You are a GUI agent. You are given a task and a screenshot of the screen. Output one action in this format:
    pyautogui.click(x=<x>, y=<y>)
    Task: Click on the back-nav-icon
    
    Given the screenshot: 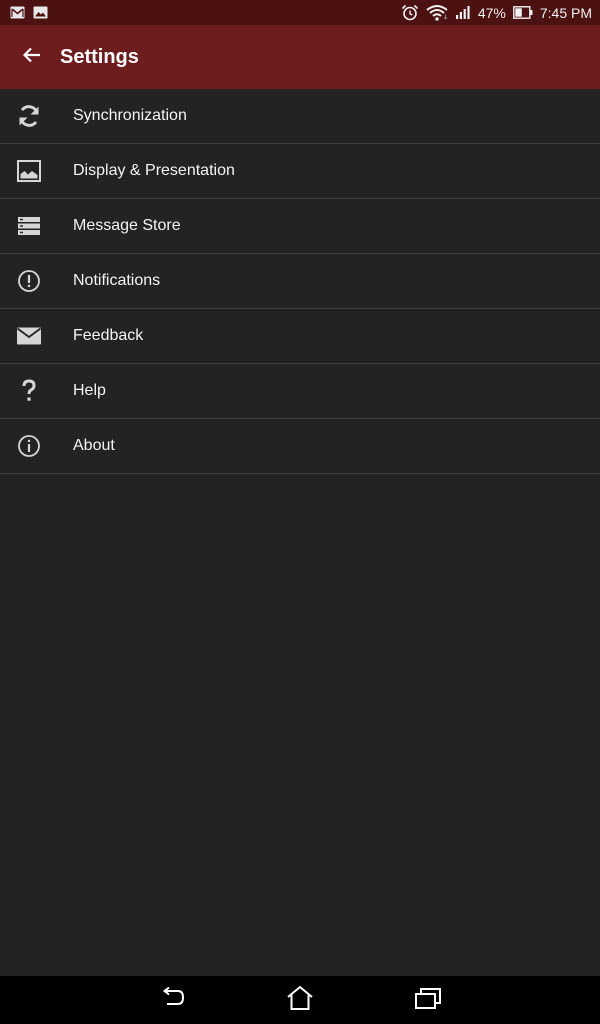 What is the action you would take?
    pyautogui.click(x=172, y=1000)
    